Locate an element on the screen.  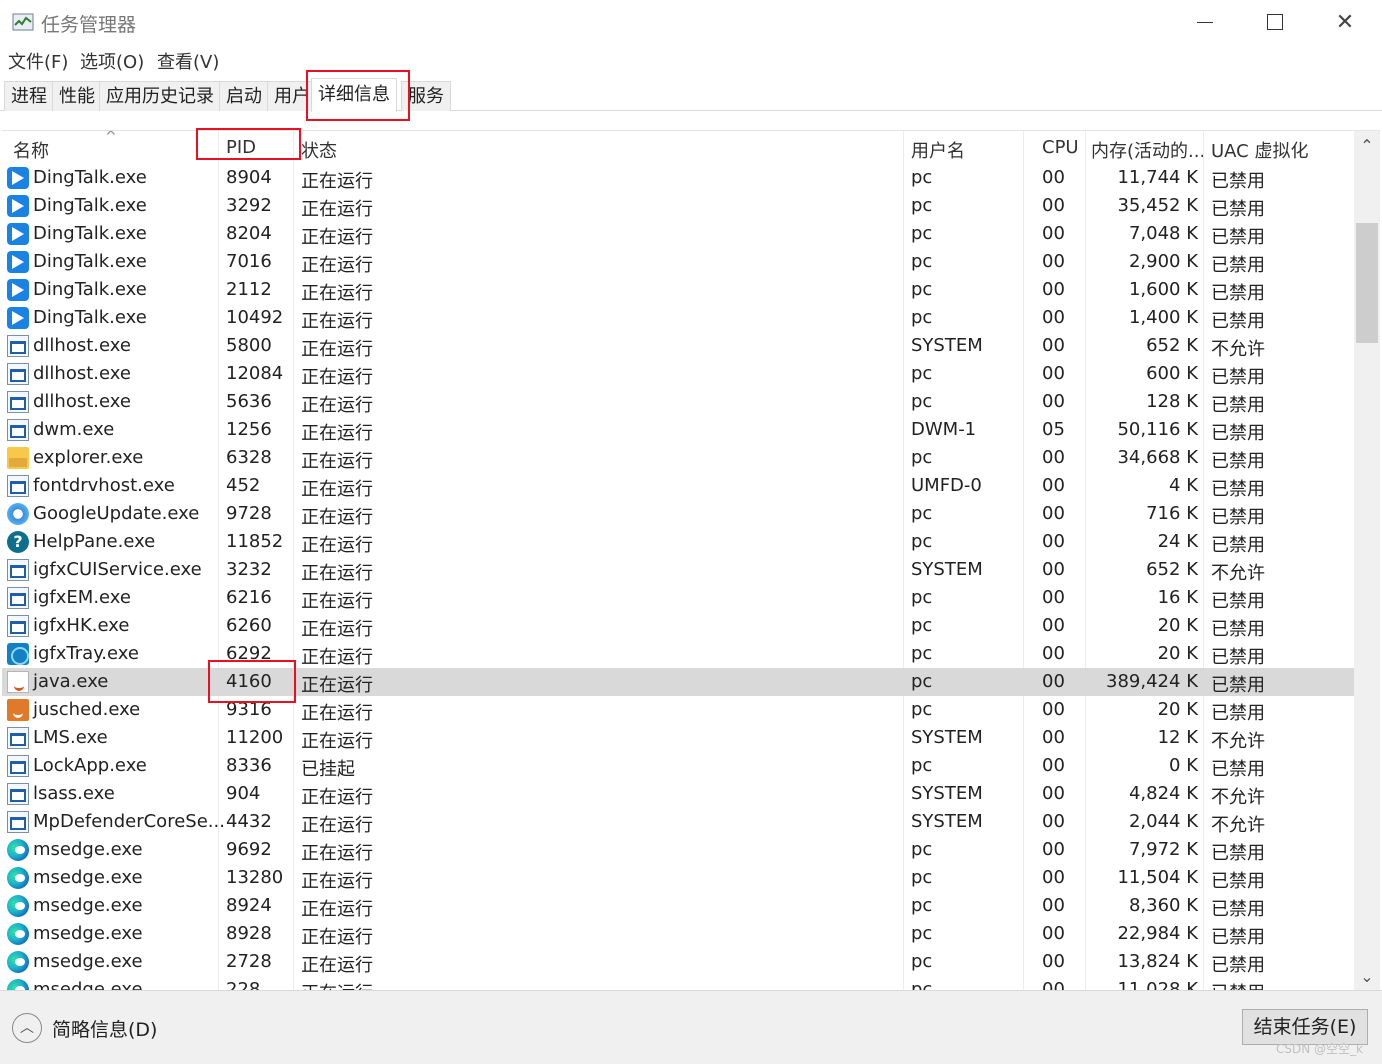
process-pid: 8336 is located at coordinates (249, 765).